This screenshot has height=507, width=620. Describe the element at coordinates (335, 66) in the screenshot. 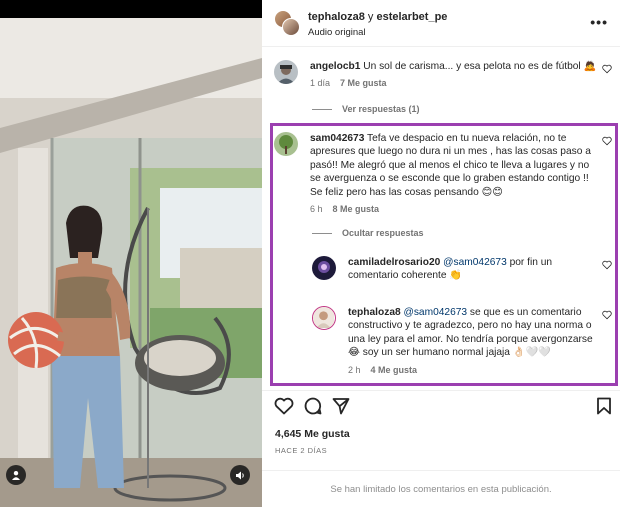

I see `comment-username: angelocb1` at that location.